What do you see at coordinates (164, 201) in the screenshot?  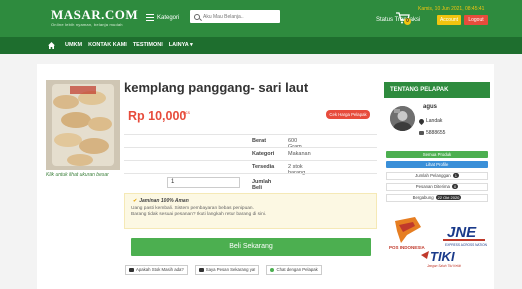 I see `guarantee-title-text: Jaminan 100% Aman` at bounding box center [164, 201].